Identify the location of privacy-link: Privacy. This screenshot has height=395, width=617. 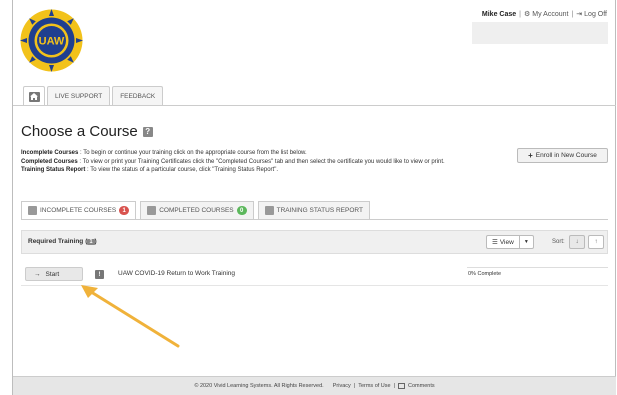
(342, 386).